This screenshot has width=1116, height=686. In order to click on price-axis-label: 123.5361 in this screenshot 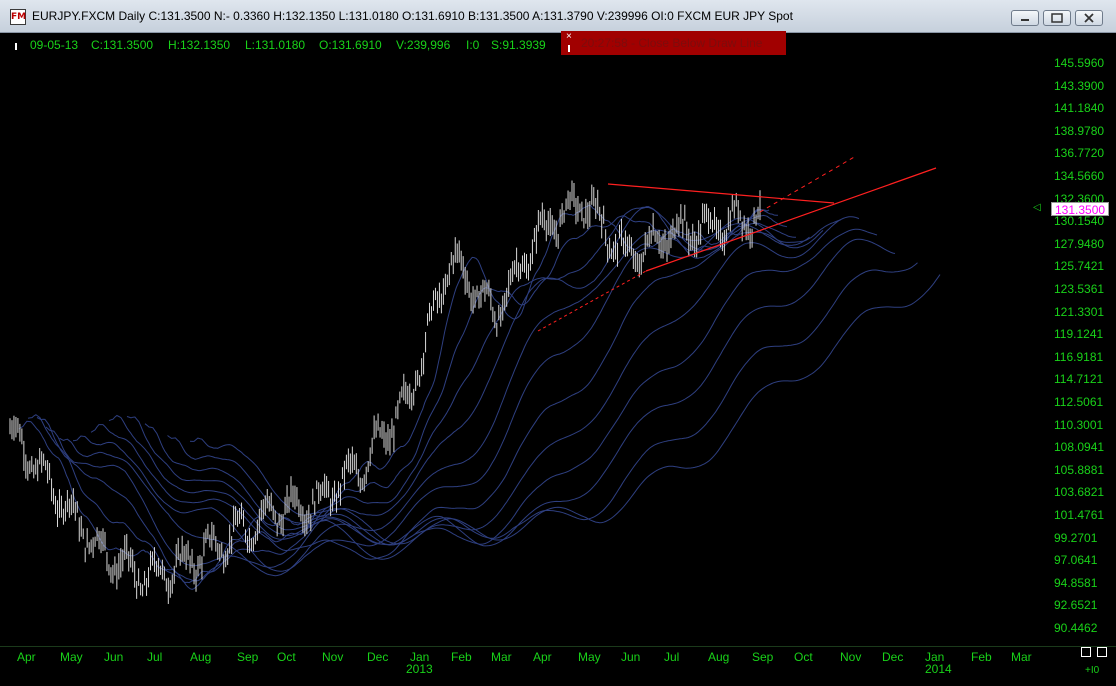, I will do `click(1079, 289)`.